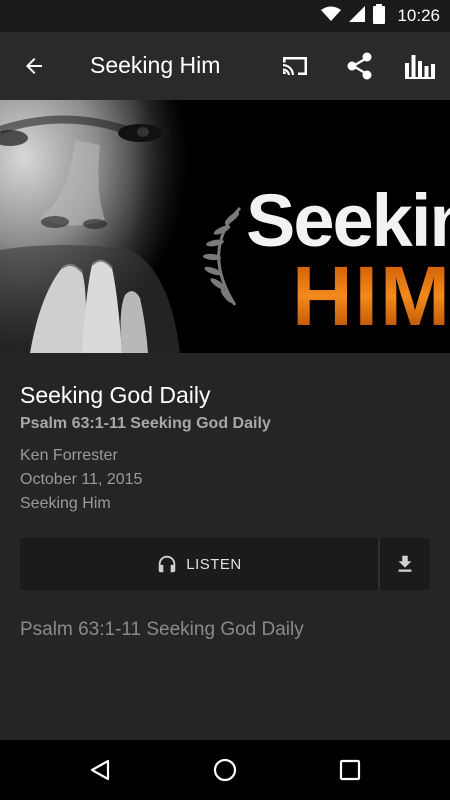  I want to click on cast-icon, so click(295, 66).